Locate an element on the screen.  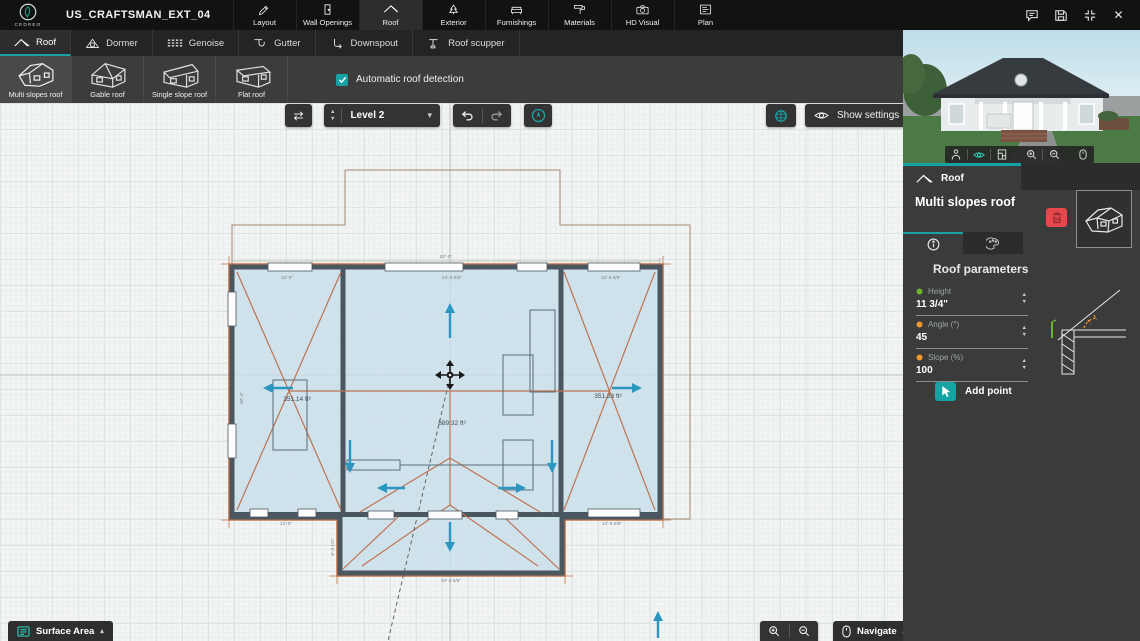
slope-bullet-icon is located at coordinates (919, 357).